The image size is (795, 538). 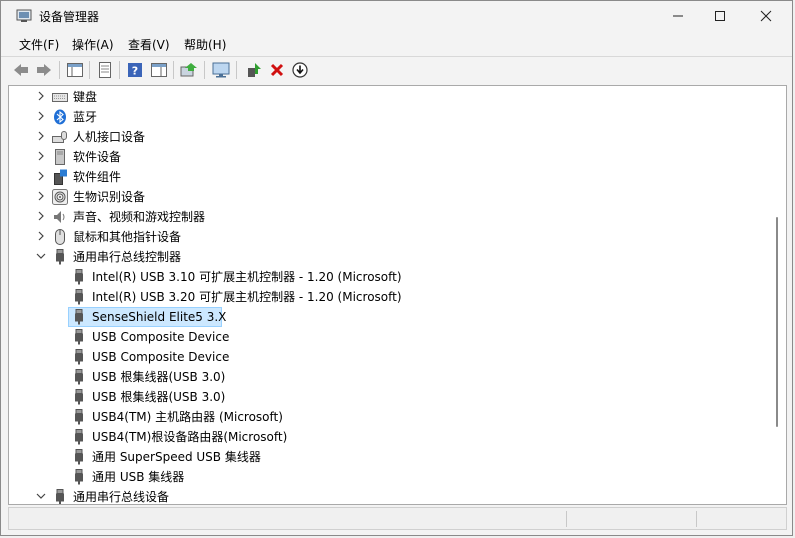 What do you see at coordinates (389, 97) in the screenshot?
I see `tree-item-keyboard: 键盘` at bounding box center [389, 97].